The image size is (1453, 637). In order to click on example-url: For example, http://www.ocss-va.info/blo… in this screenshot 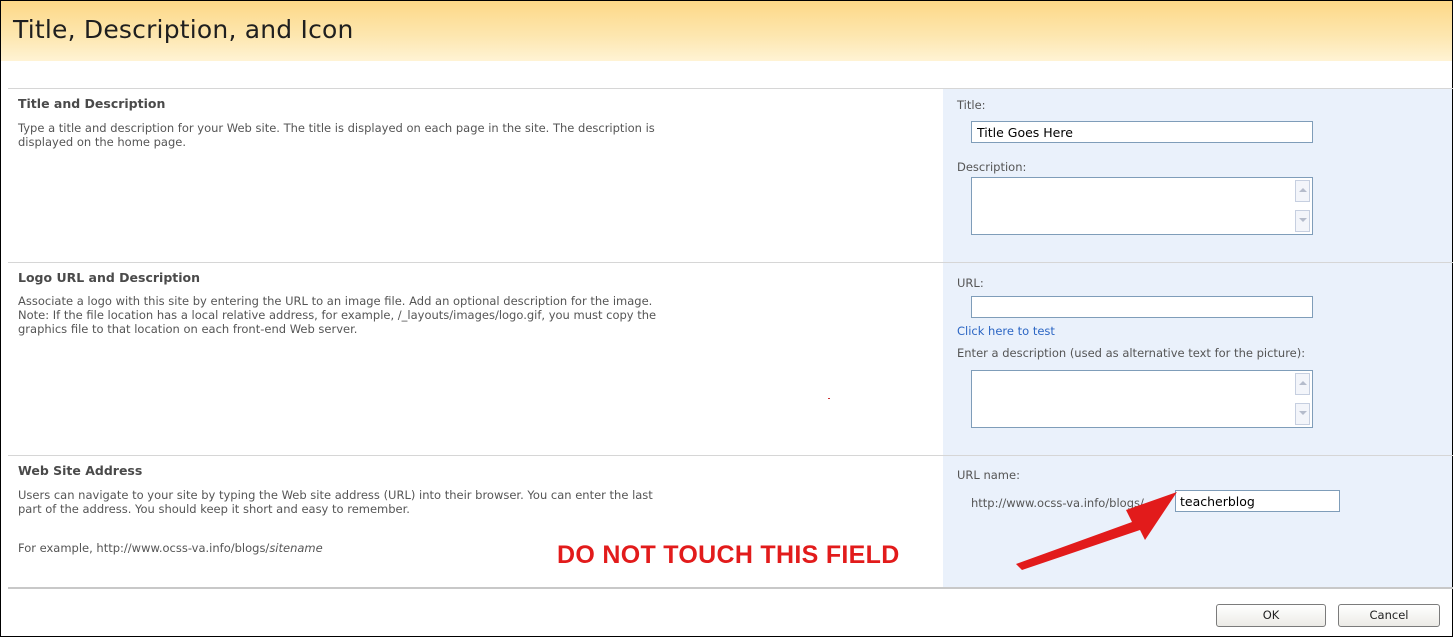, I will do `click(170, 548)`.